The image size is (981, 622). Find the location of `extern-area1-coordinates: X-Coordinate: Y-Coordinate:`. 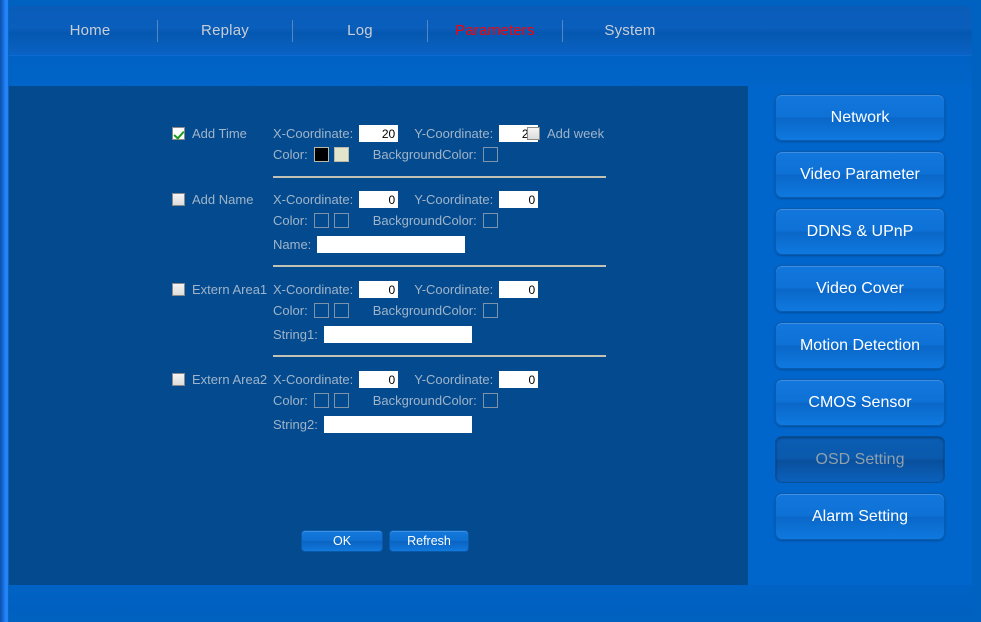

extern-area1-coordinates: X-Coordinate: Y-Coordinate: is located at coordinates (406, 289).